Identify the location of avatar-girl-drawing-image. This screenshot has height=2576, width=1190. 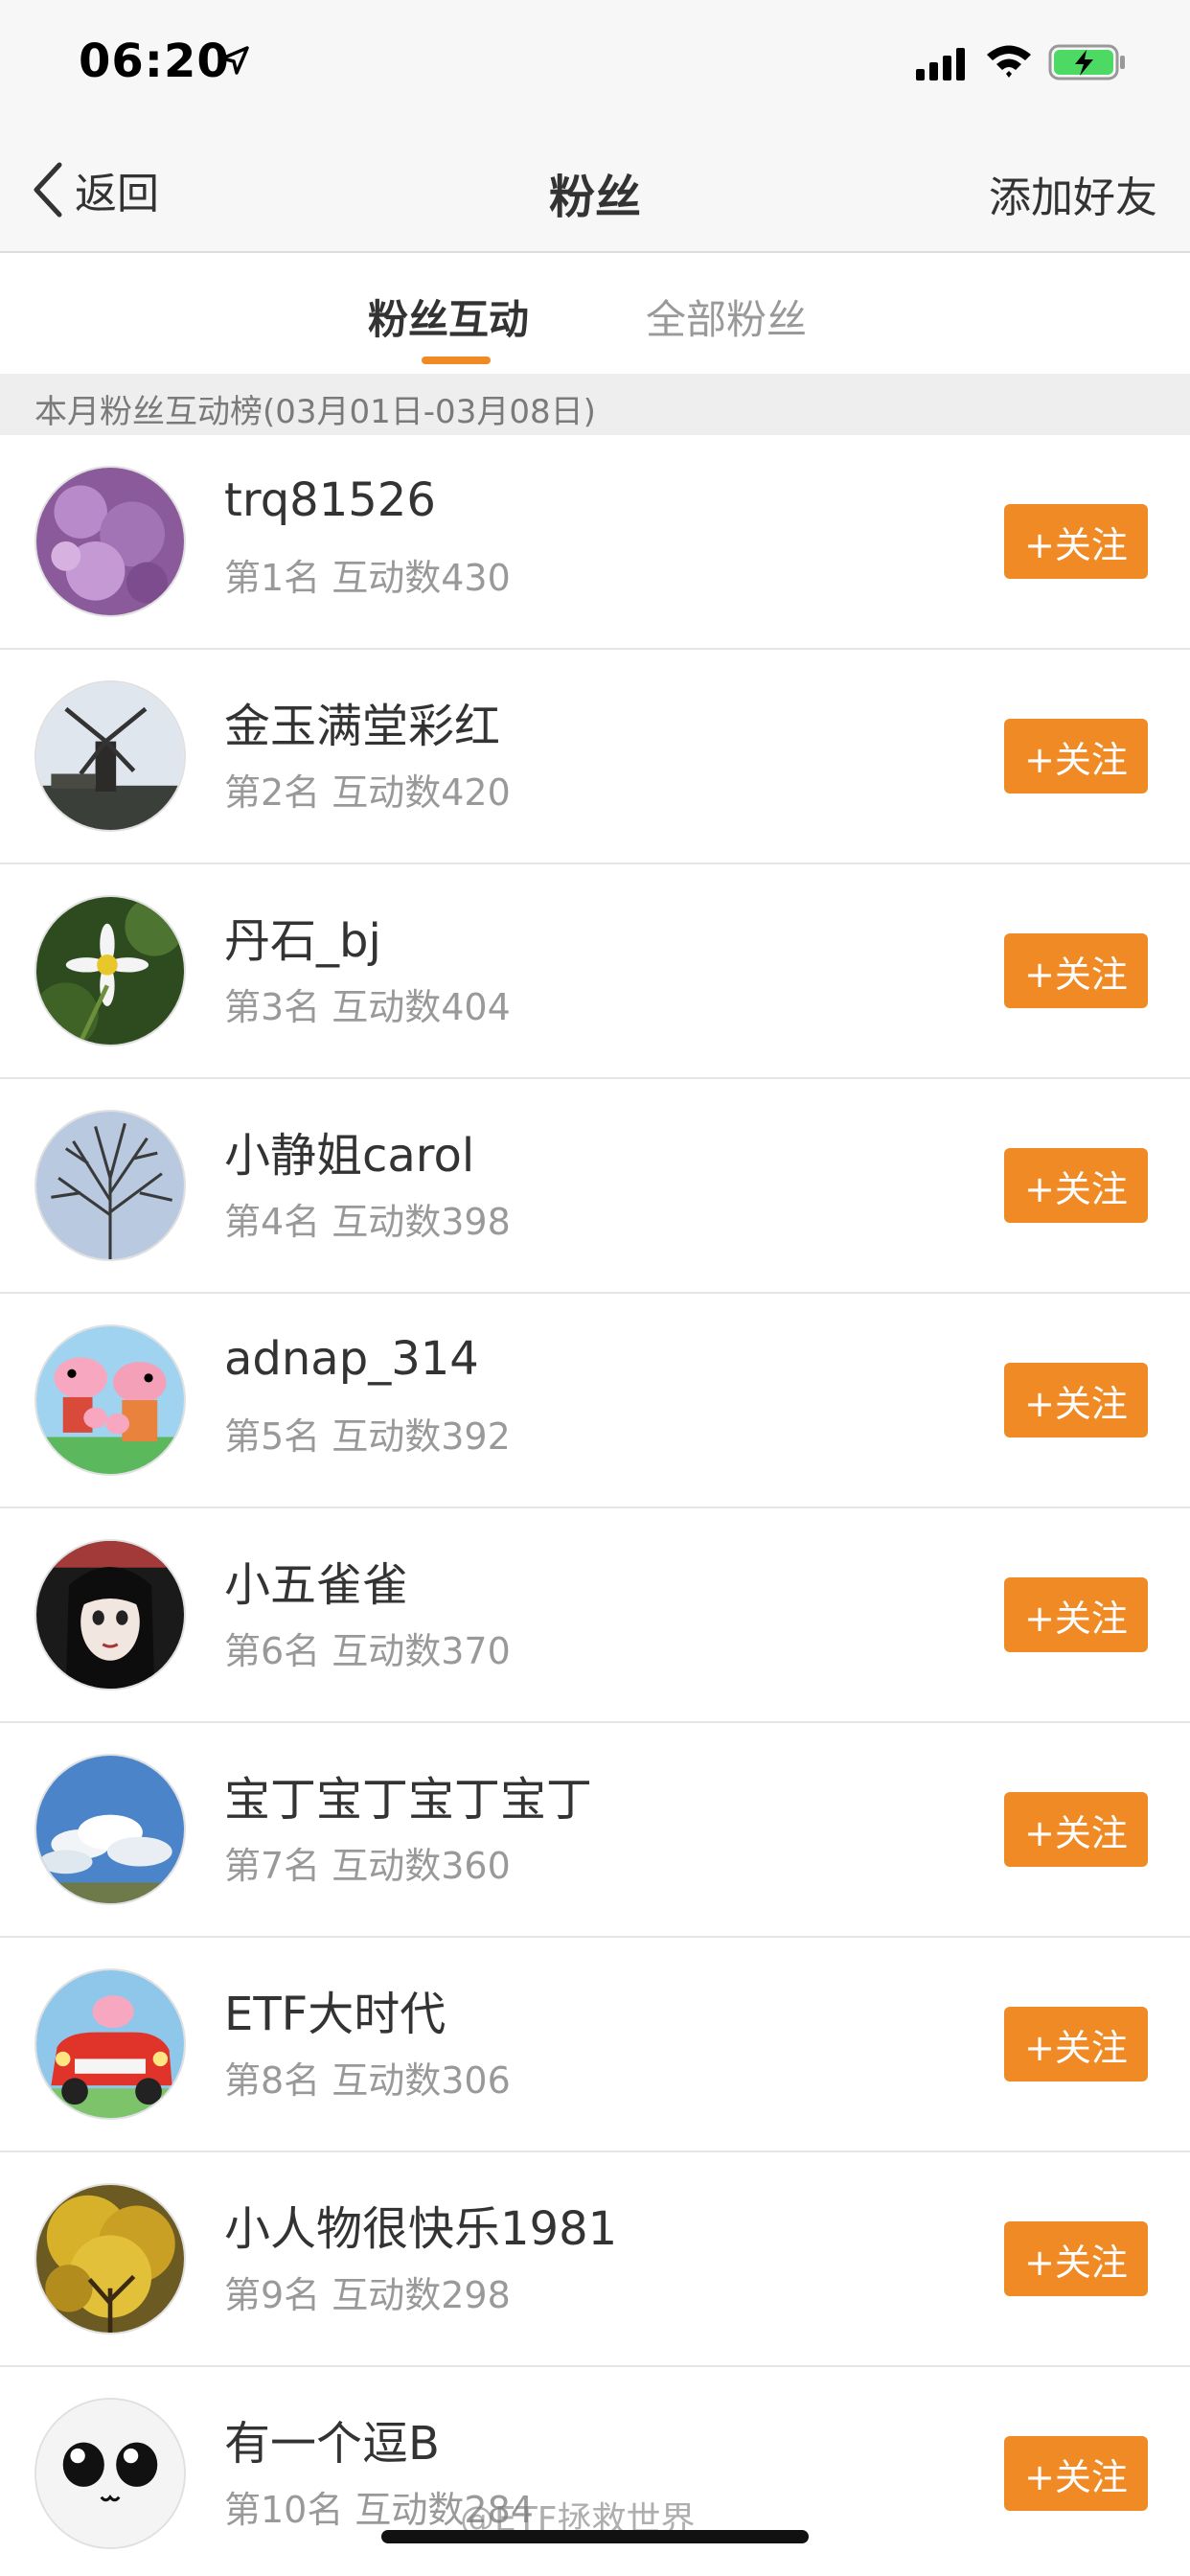
(110, 1615).